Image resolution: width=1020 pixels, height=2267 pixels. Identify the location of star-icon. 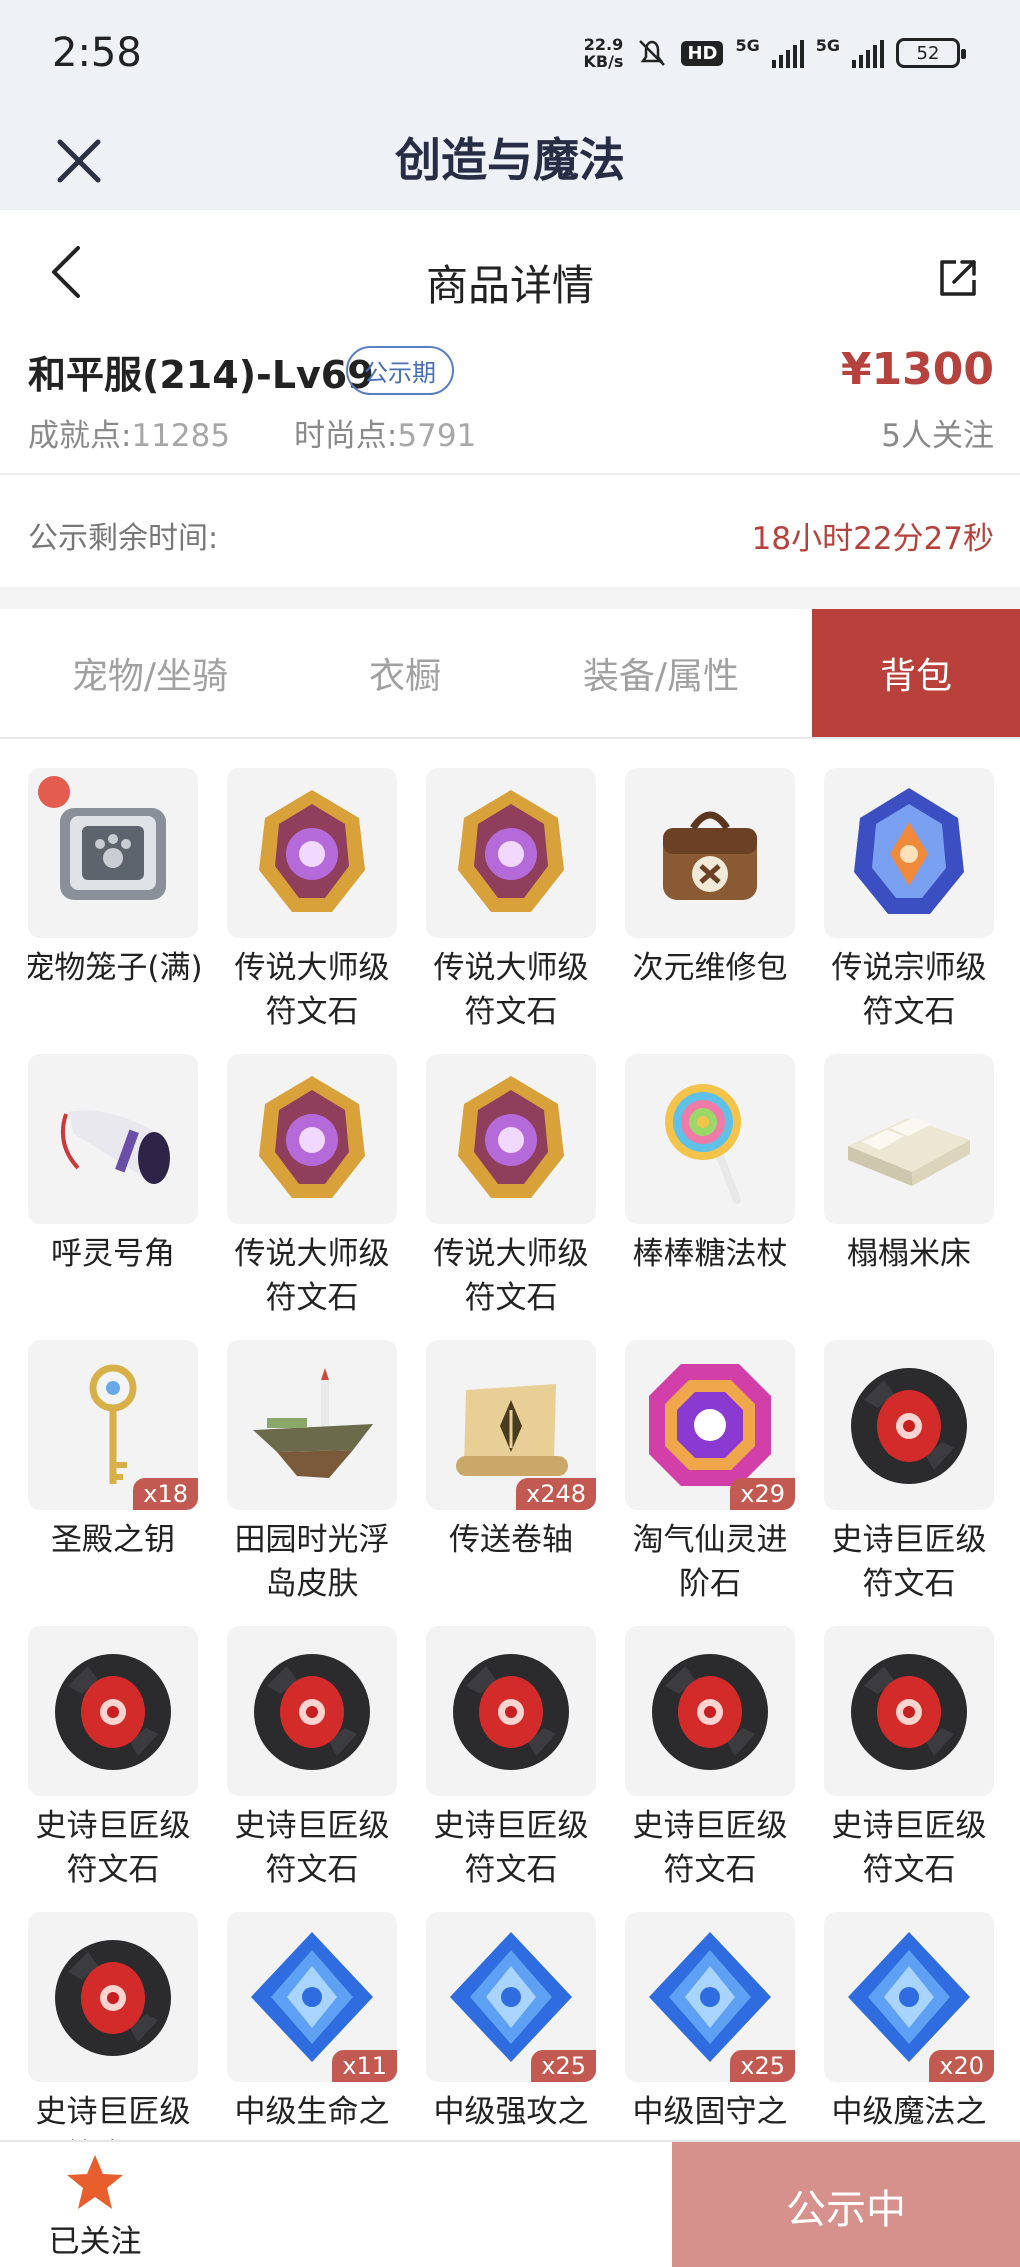
(95, 2182).